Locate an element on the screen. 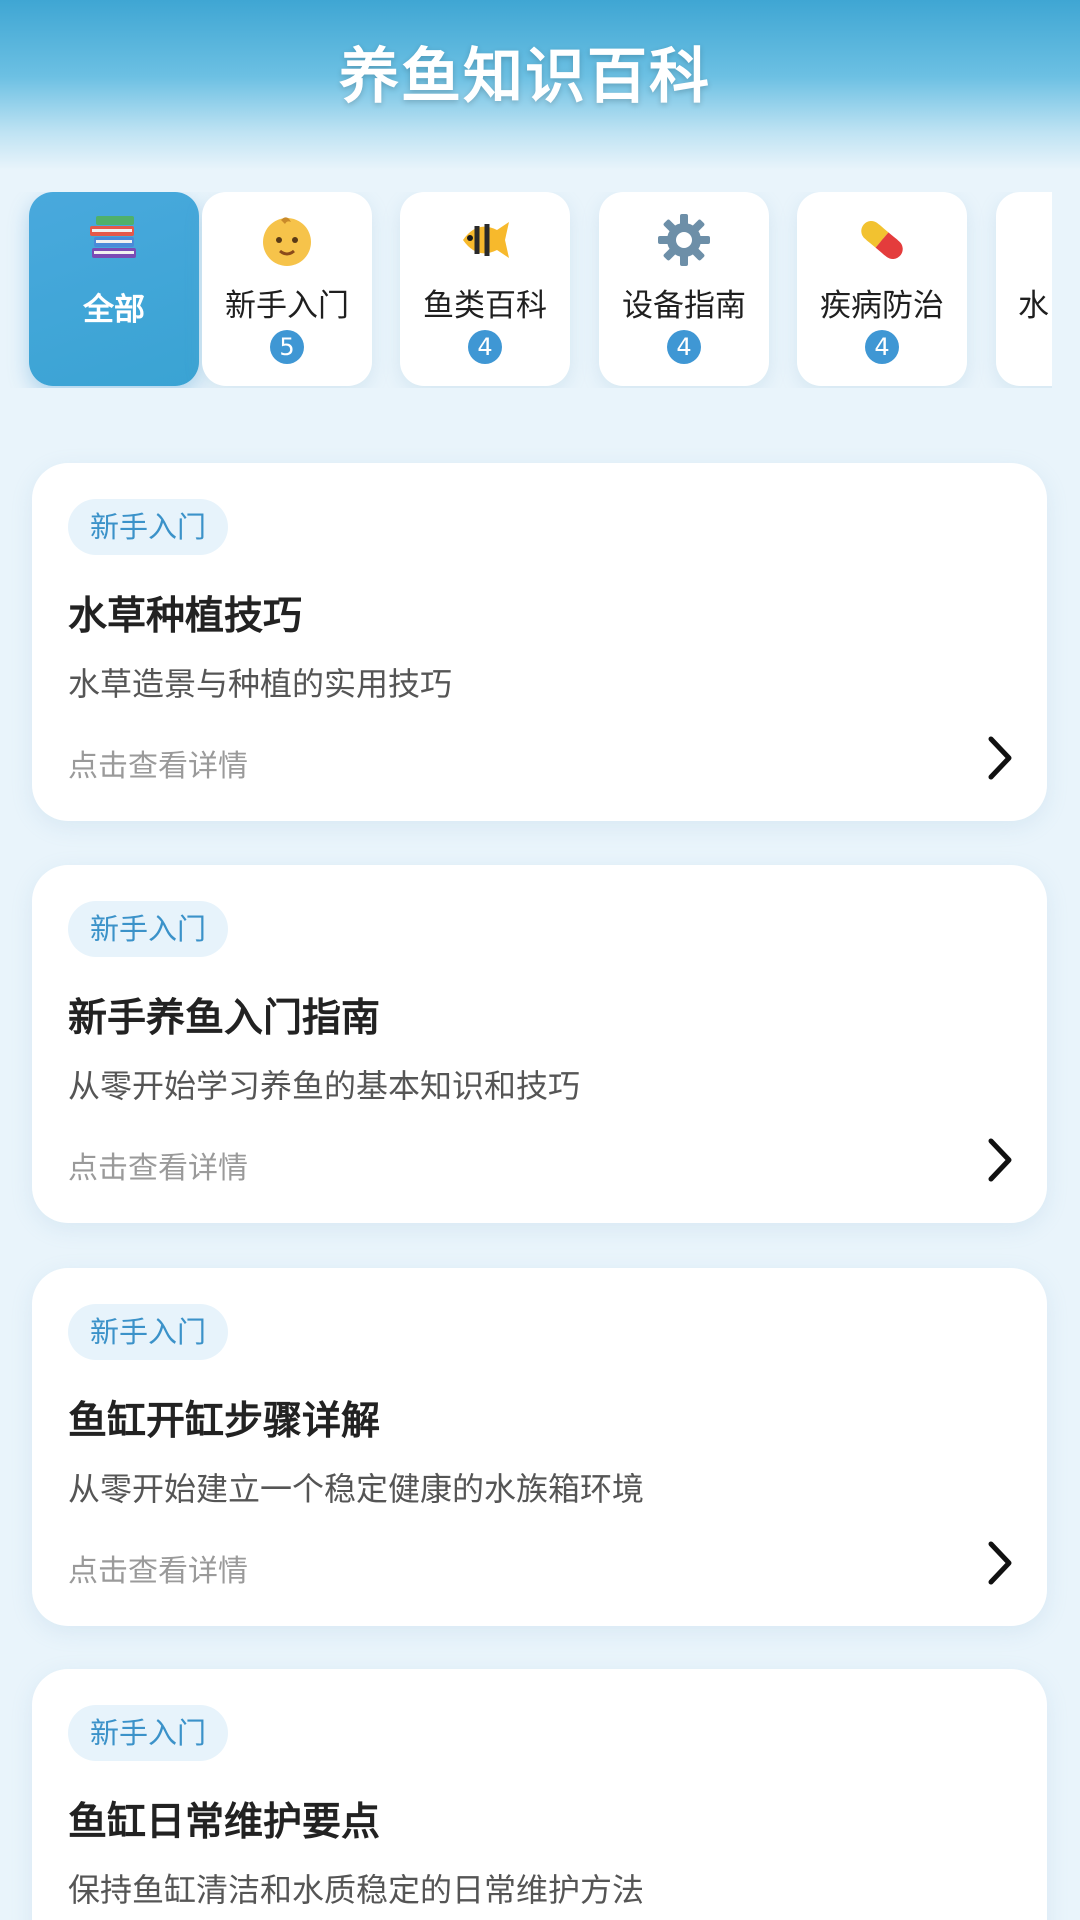  baby-icon is located at coordinates (287, 240).